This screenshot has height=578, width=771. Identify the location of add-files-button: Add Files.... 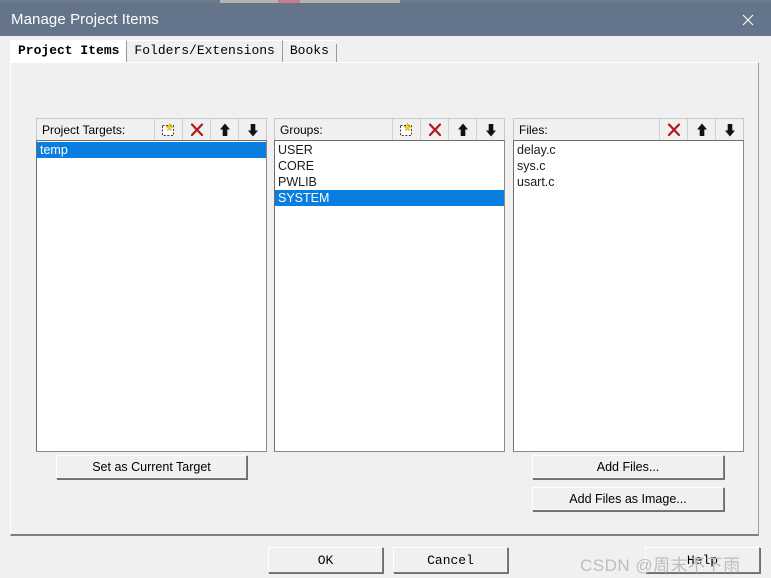
(628, 467).